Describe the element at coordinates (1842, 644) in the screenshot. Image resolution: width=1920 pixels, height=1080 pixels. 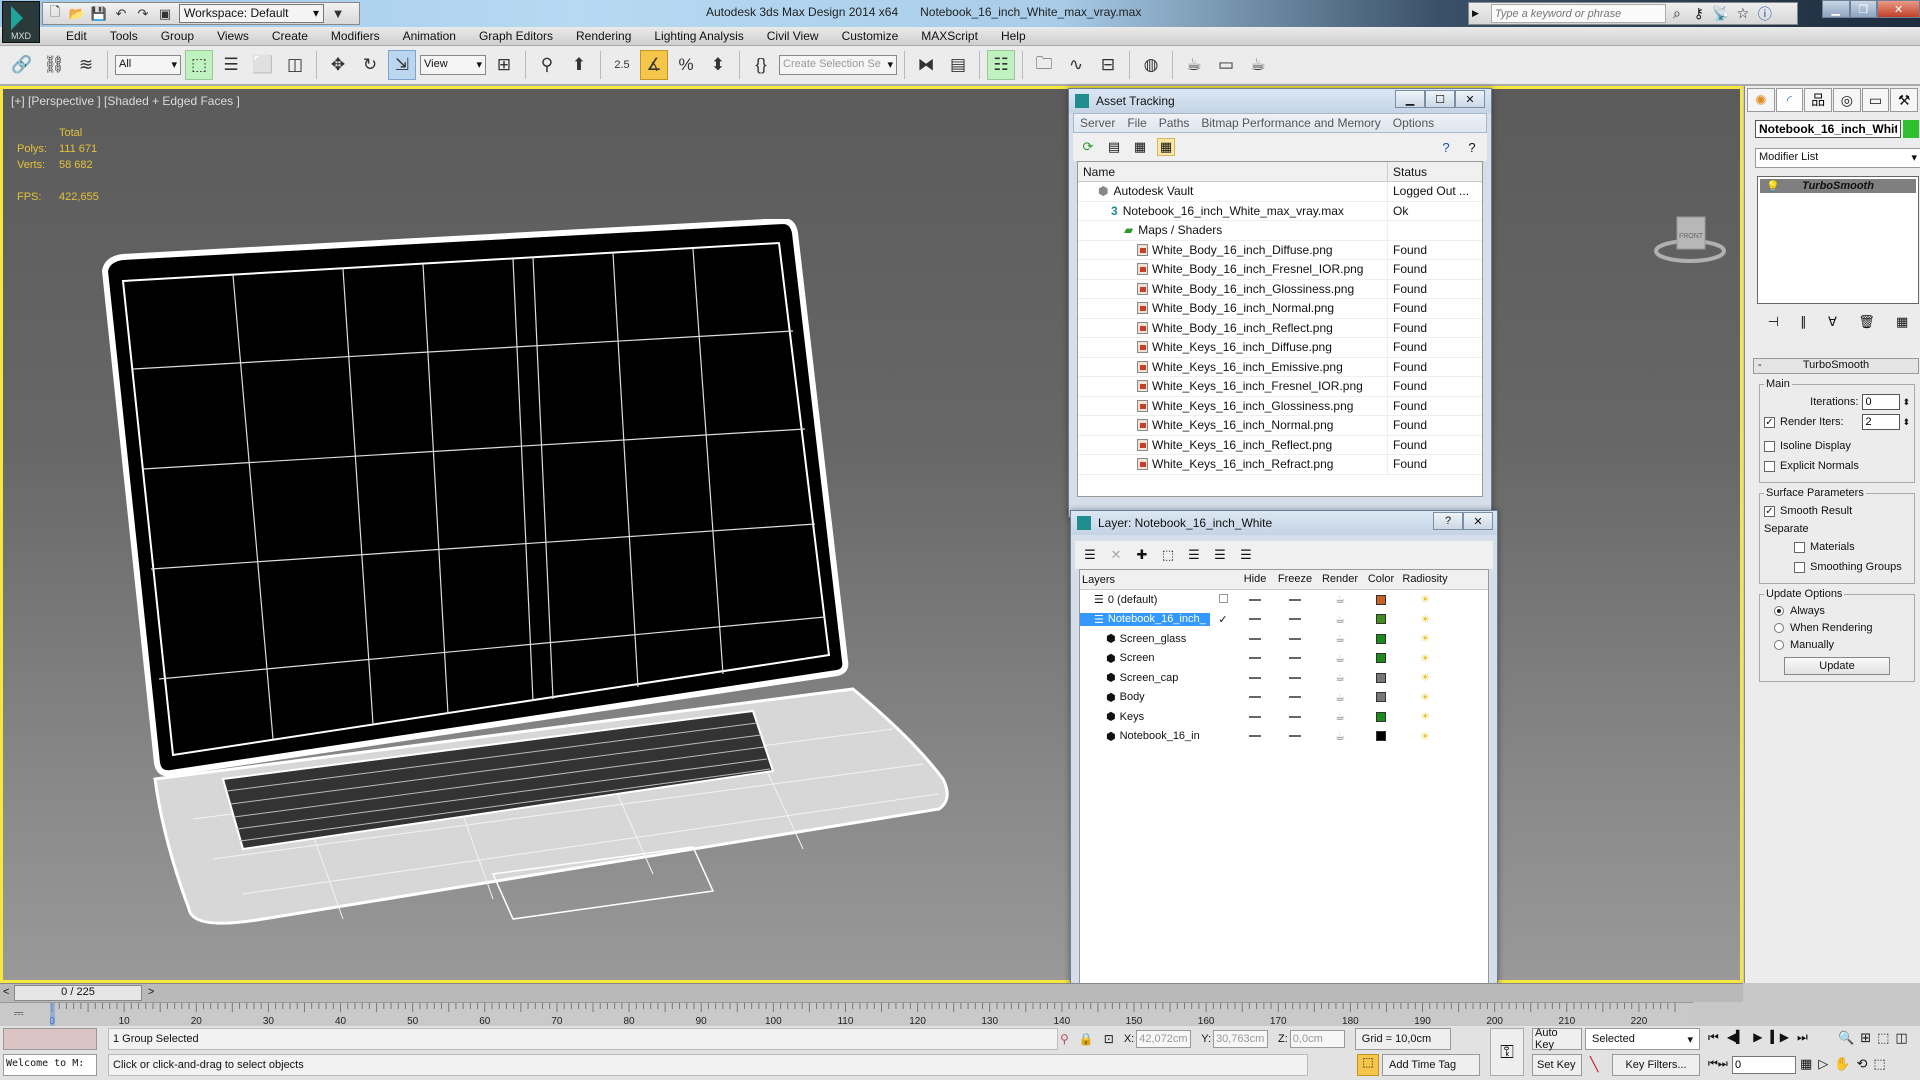
I see `update-option-manually: Manually` at that location.